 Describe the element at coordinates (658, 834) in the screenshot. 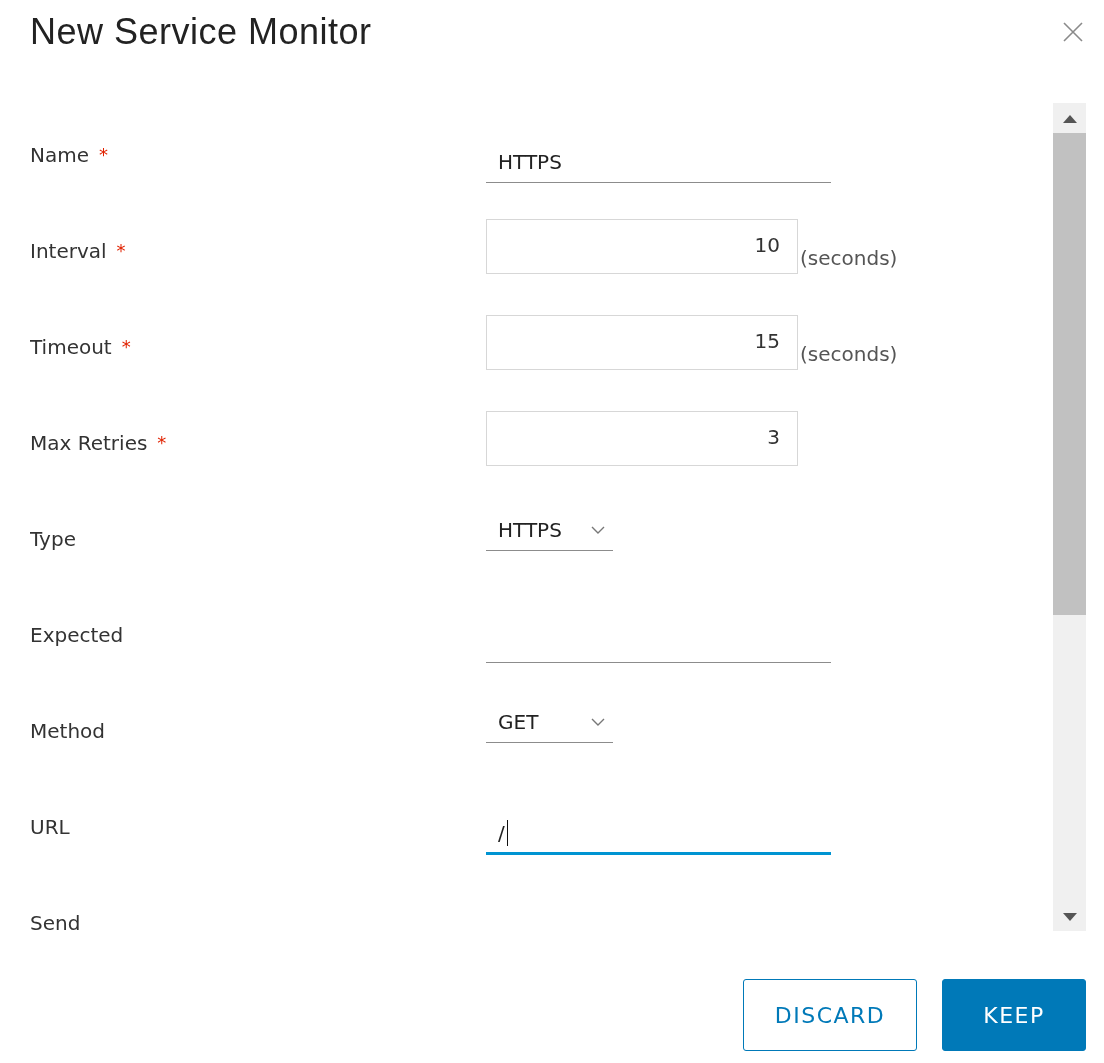

I see `text-field: /` at that location.